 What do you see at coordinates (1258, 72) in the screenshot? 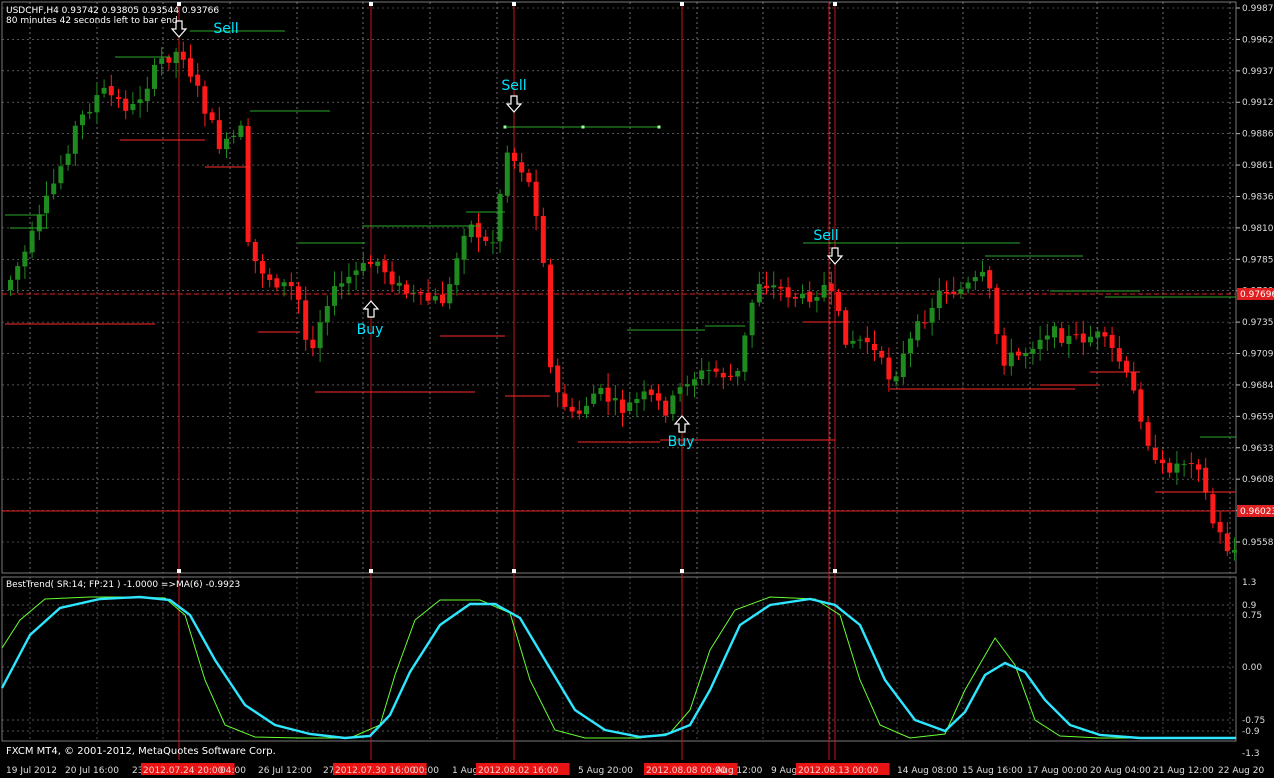
I see `price-tick-label: 0.99370` at bounding box center [1258, 72].